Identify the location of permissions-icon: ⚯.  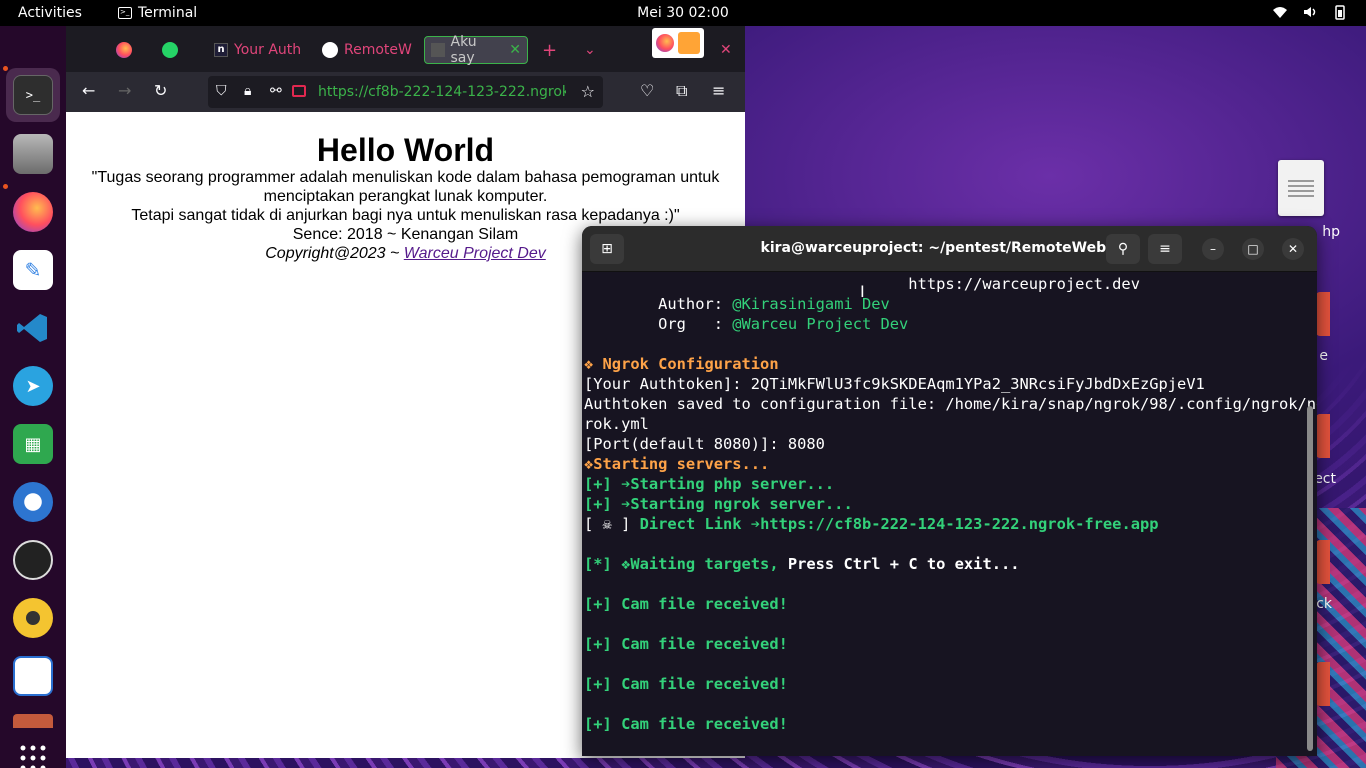
(276, 91).